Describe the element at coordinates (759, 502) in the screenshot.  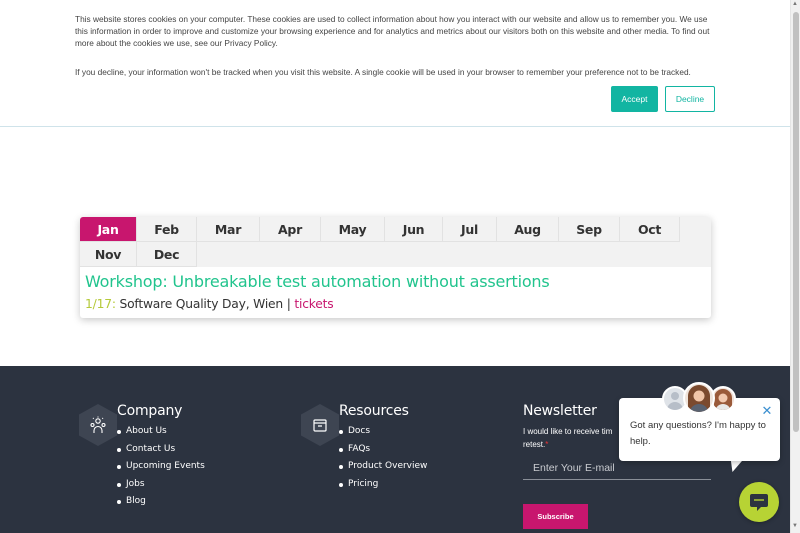
I see `chat-icon` at that location.